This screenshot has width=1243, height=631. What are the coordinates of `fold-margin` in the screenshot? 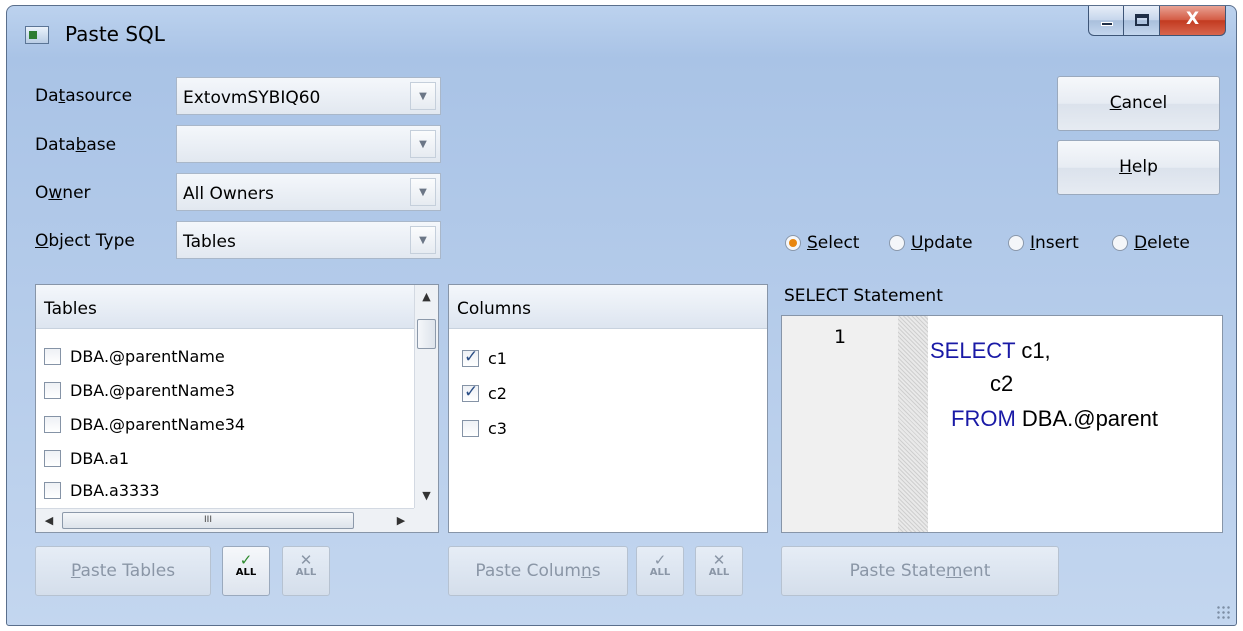 It's located at (913, 424).